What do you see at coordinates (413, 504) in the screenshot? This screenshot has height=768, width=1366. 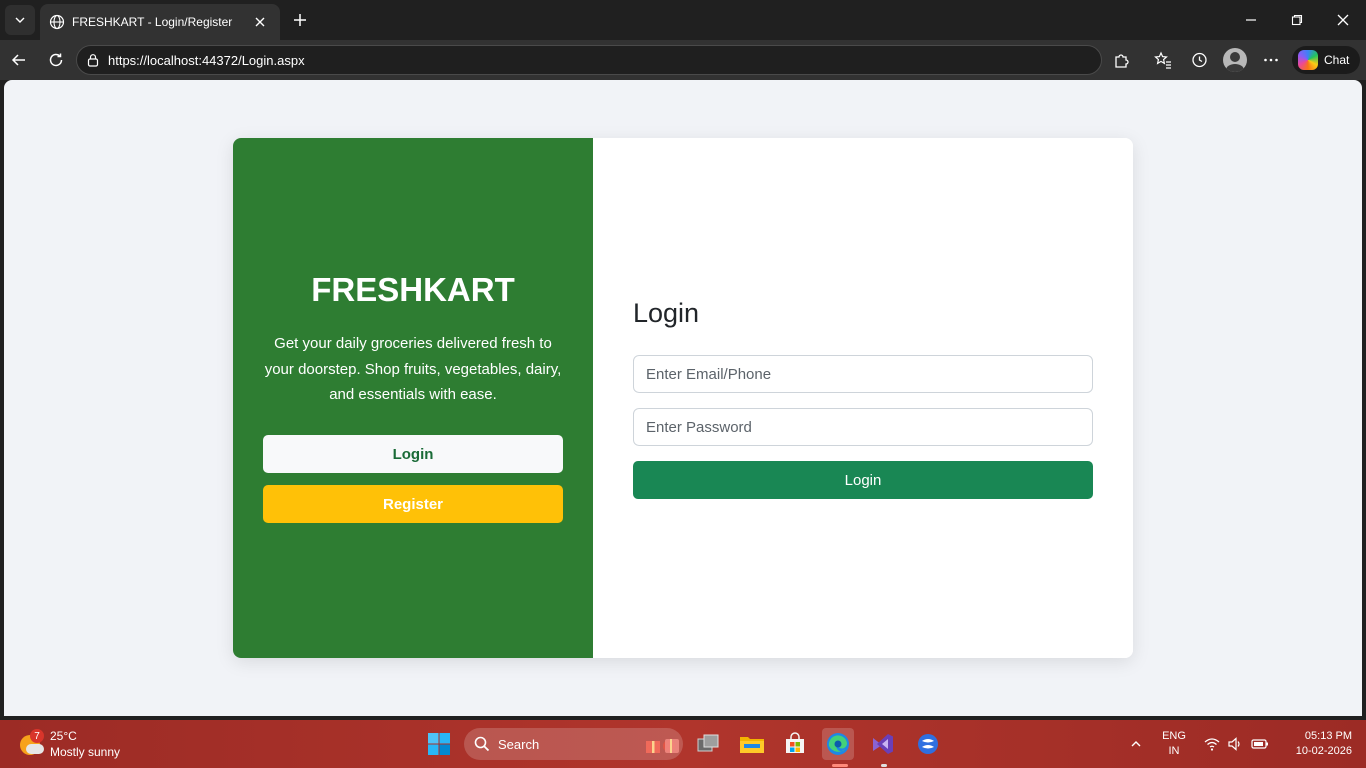 I see `side-register-button: Register` at bounding box center [413, 504].